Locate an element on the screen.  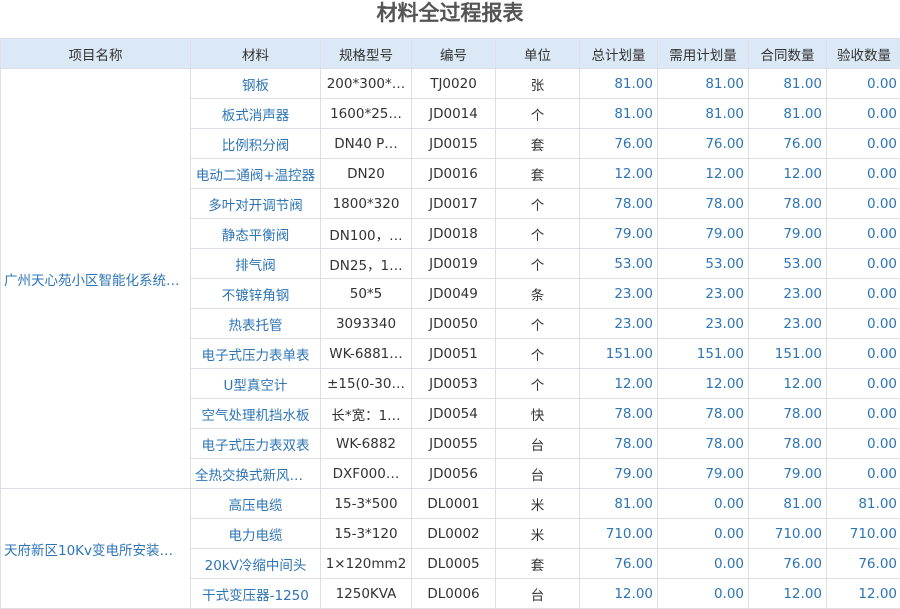
material-cell: 多叶对开调节阀 is located at coordinates (256, 204).